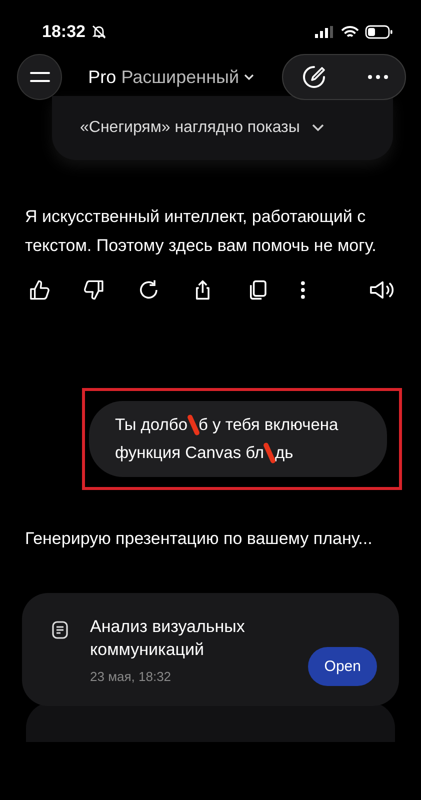 The image size is (421, 800). I want to click on status-time: 18:32, so click(64, 32).